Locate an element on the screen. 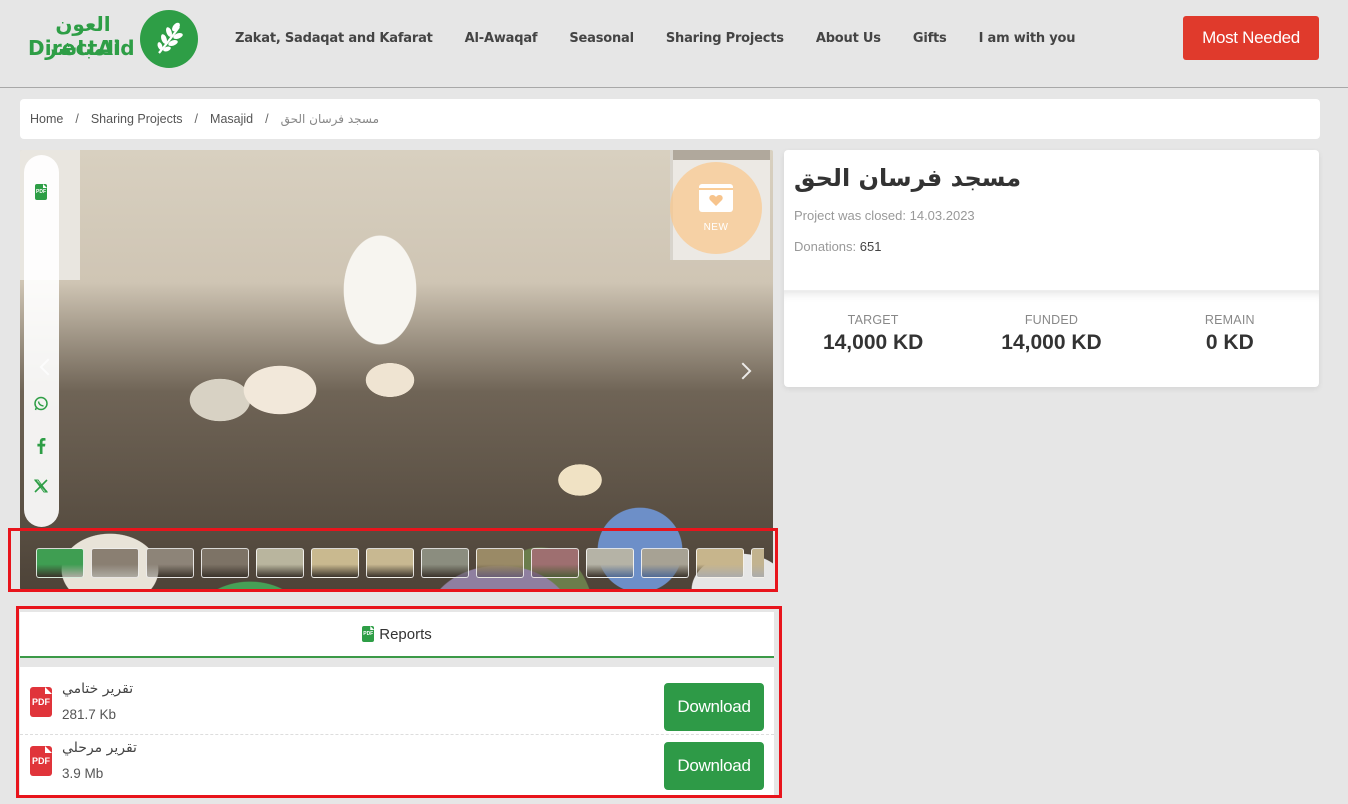  breadcrumb-masajid: Masajid is located at coordinates (231, 119).